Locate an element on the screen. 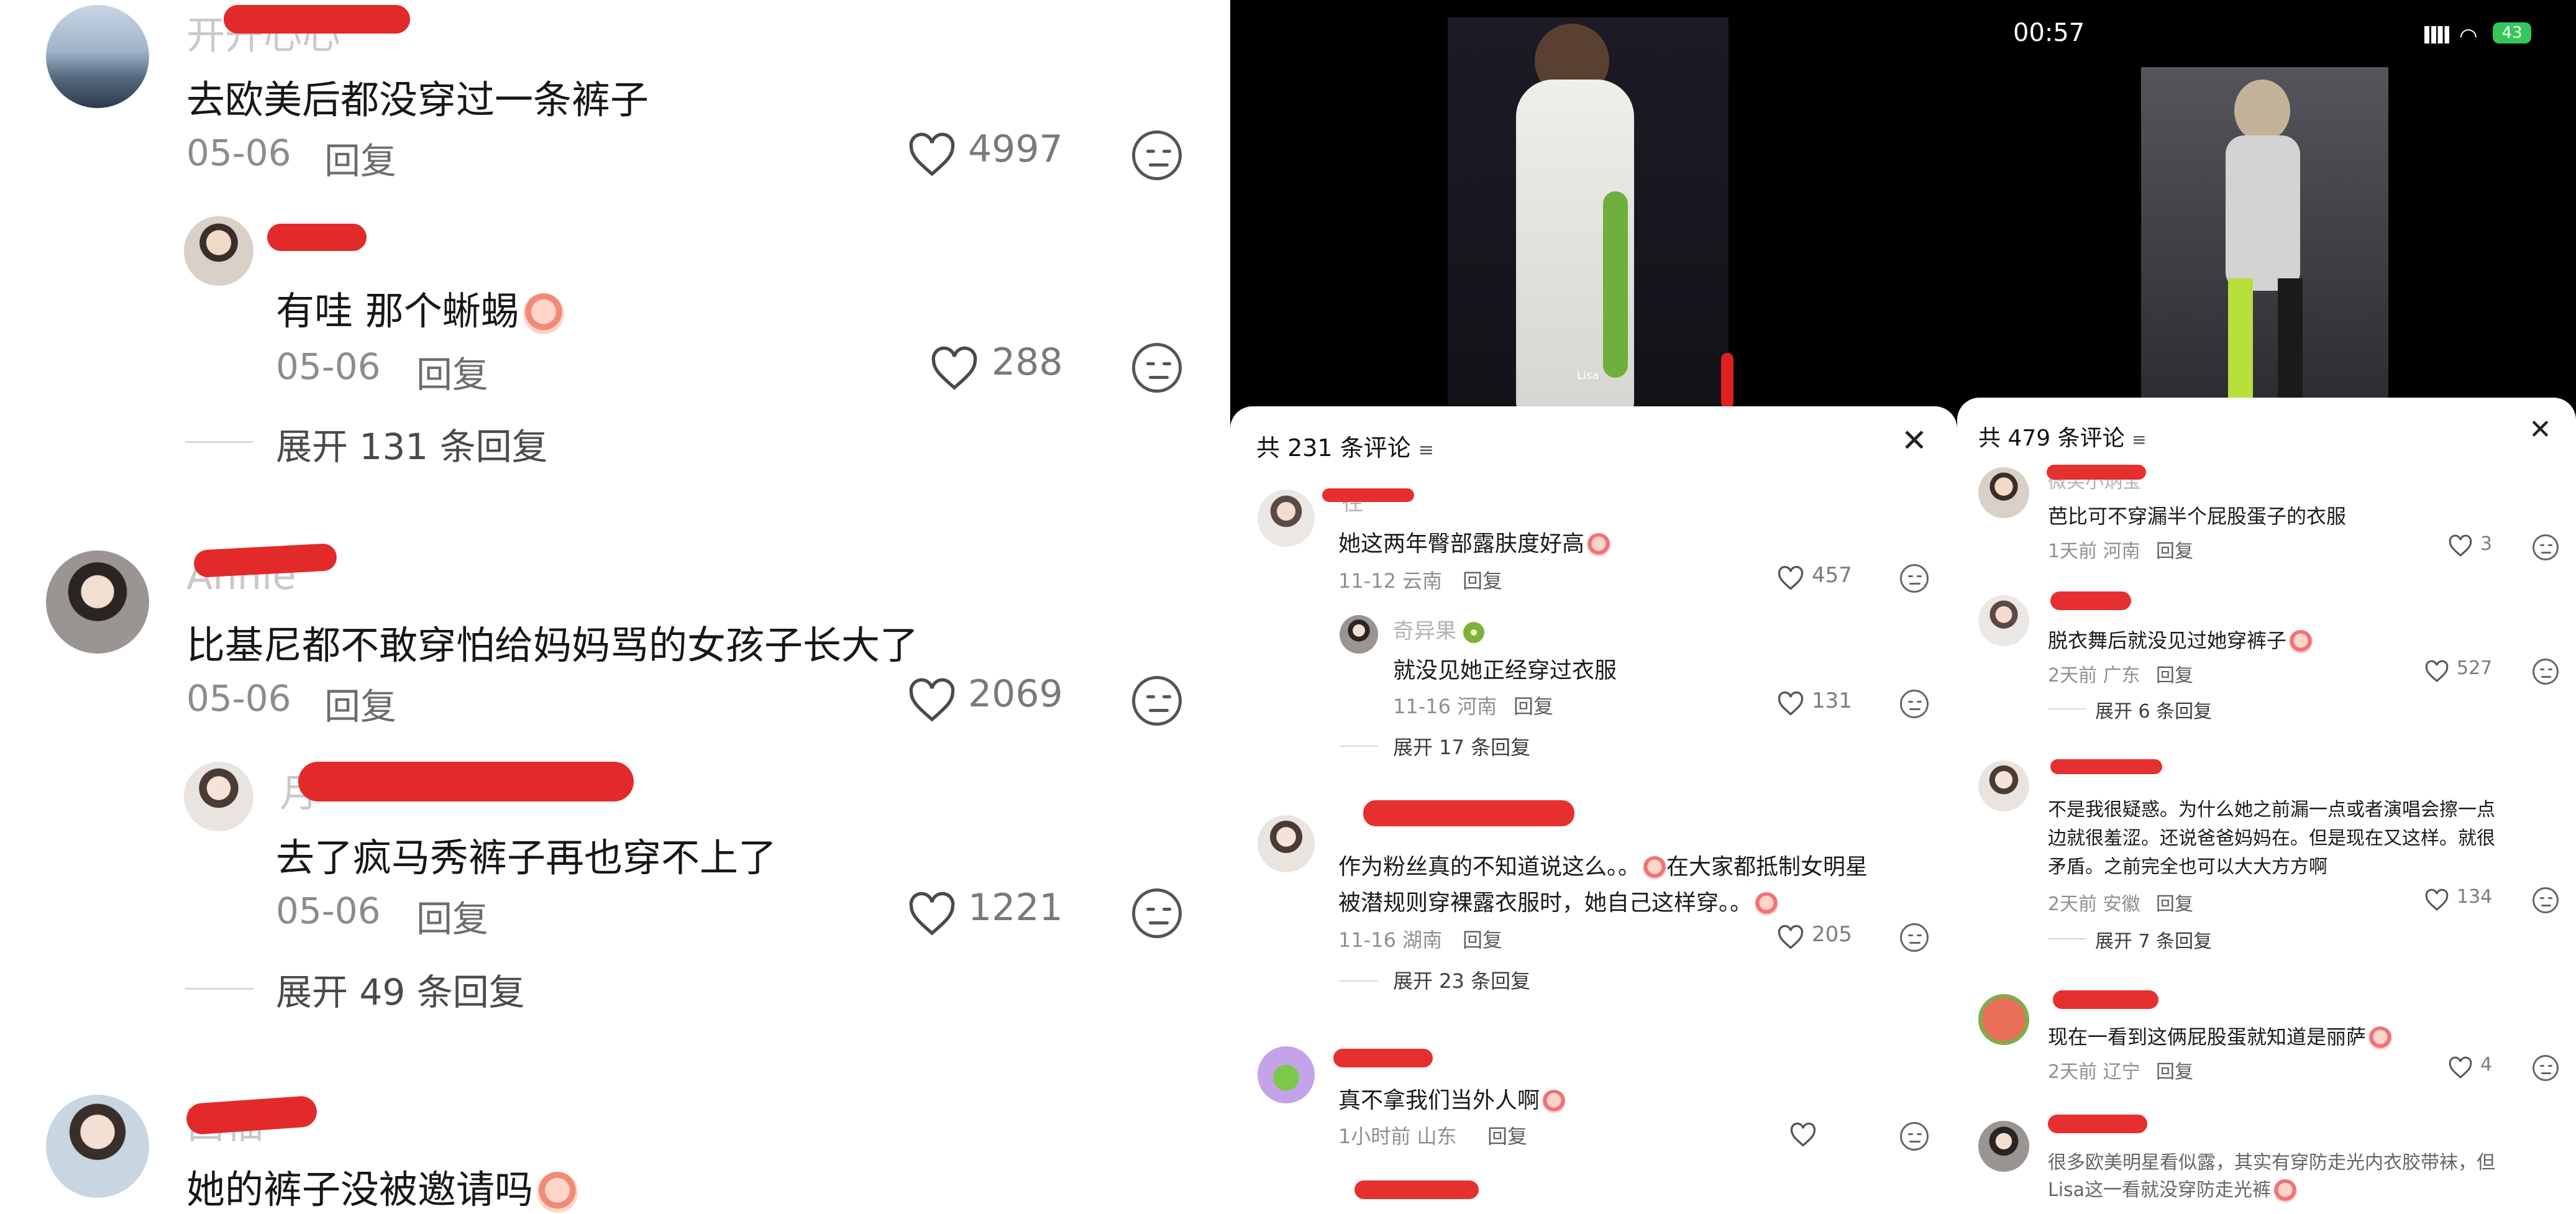 The height and width of the screenshot is (1214, 2576). like-count: 4 is located at coordinates (2486, 1064).